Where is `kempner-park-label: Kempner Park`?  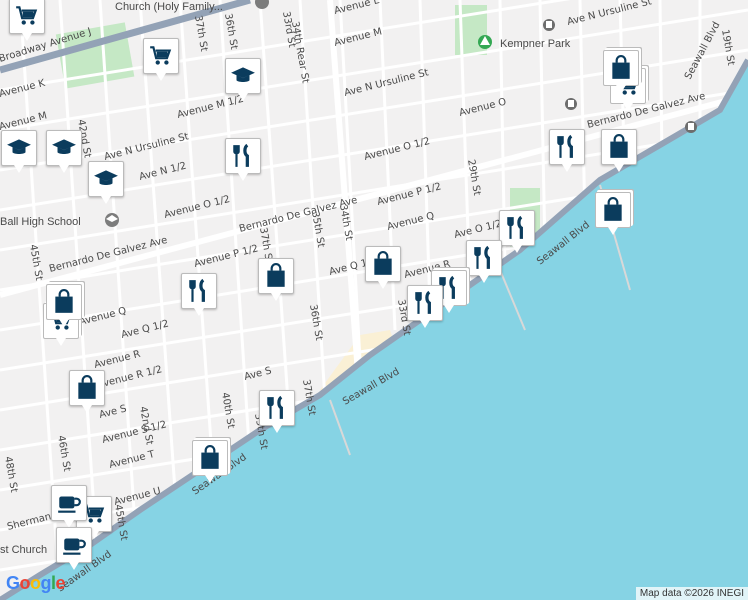 kempner-park-label: Kempner Park is located at coordinates (535, 44).